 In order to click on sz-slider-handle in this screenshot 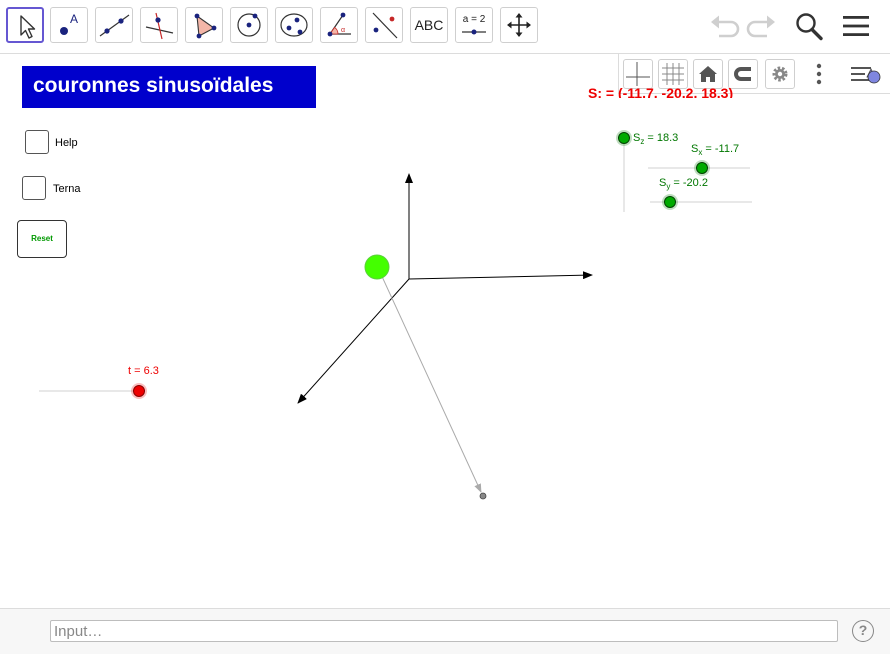, I will do `click(624, 138)`.